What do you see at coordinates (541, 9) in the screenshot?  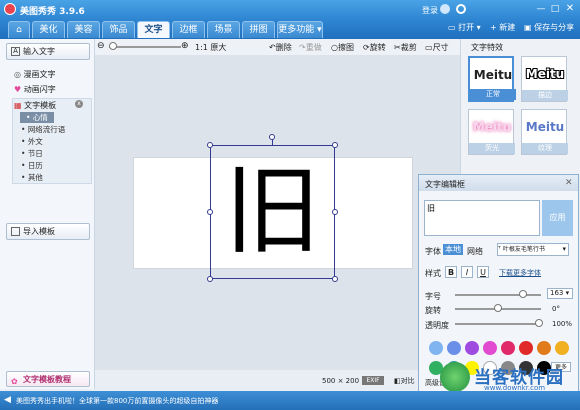 I see `minimize-icon: —` at bounding box center [541, 9].